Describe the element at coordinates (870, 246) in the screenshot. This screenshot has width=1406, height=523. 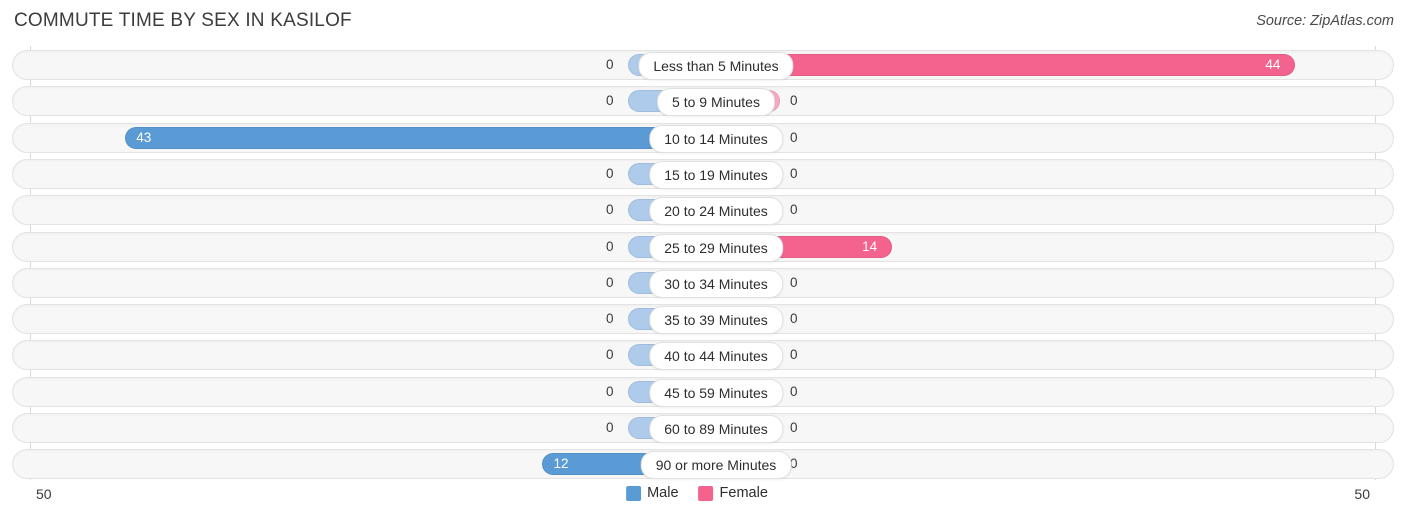
I see `bar-value-female: 14` at that location.